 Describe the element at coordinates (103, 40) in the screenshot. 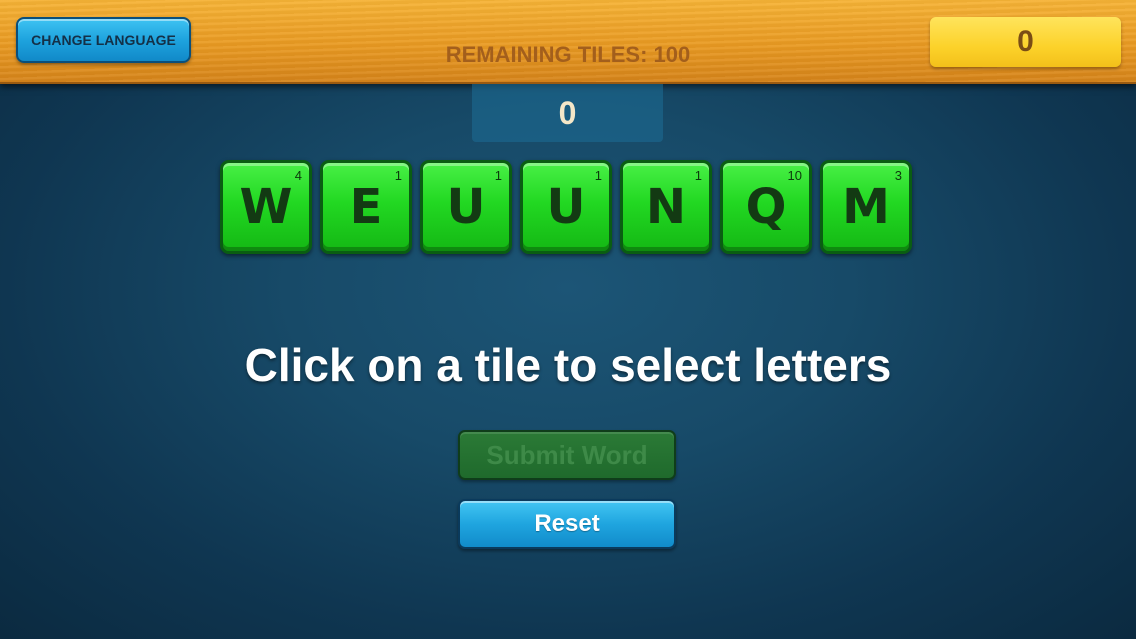

I see `change-language-button: CHANGE LANGUAGE` at that location.